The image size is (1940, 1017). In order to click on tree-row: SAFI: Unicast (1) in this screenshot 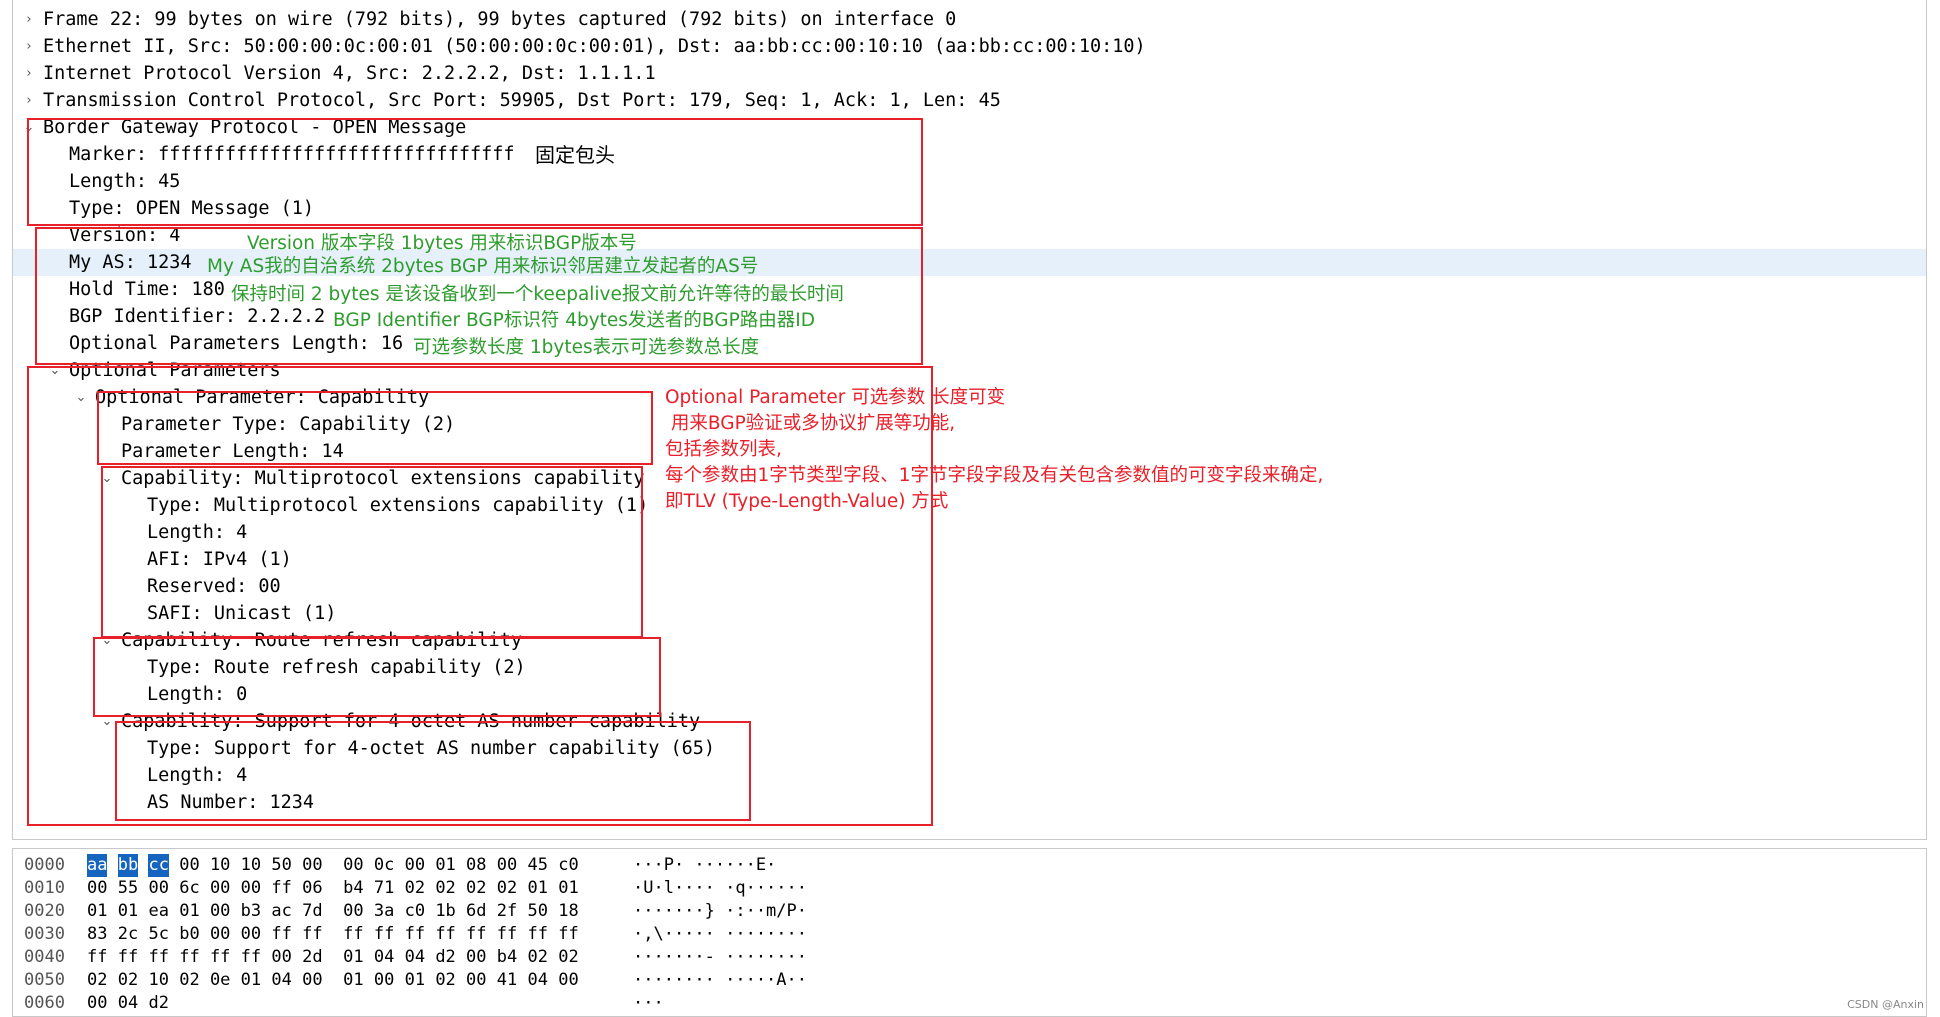, I will do `click(969, 613)`.